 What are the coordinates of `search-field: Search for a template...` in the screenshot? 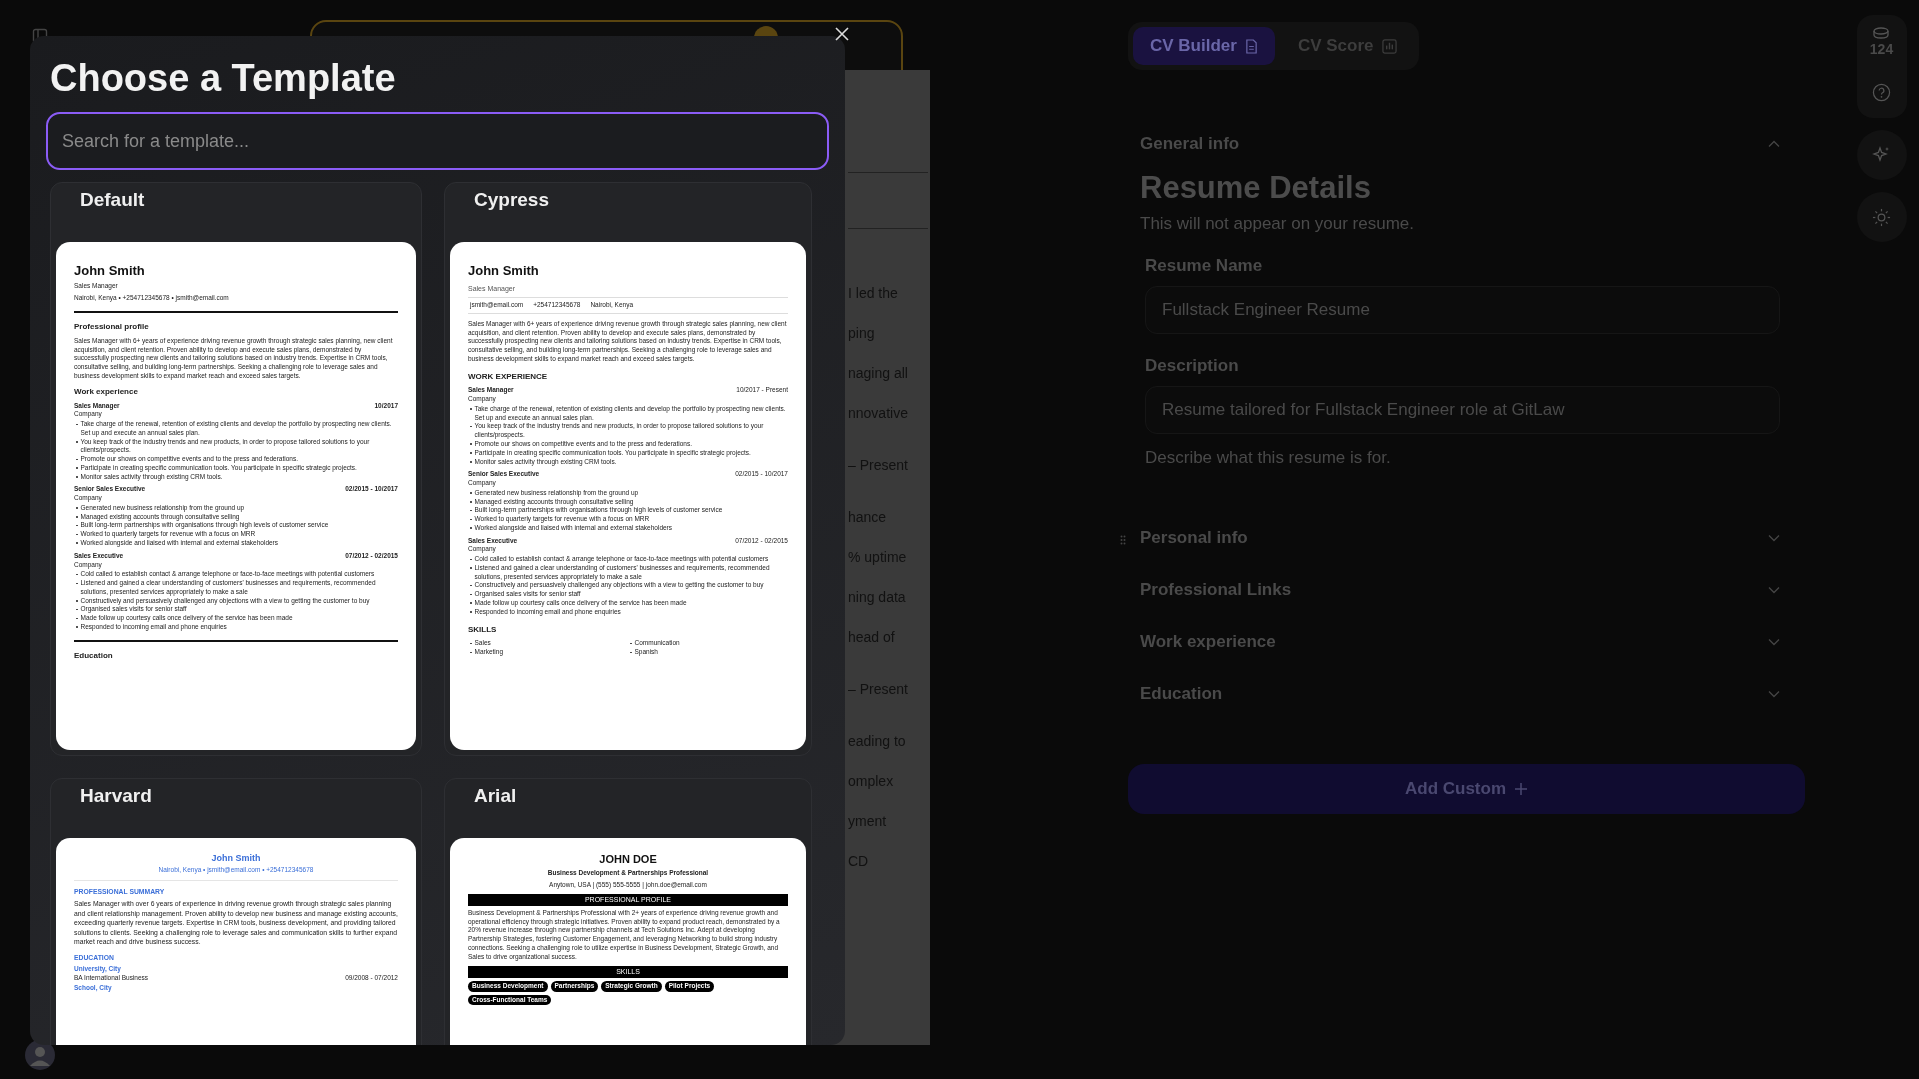 It's located at (437, 141).